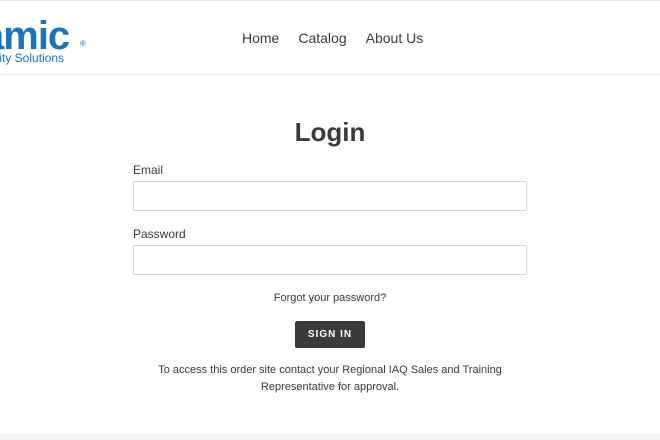 Image resolution: width=660 pixels, height=440 pixels. What do you see at coordinates (330, 334) in the screenshot?
I see `sign-in-button: SIGN IN` at bounding box center [330, 334].